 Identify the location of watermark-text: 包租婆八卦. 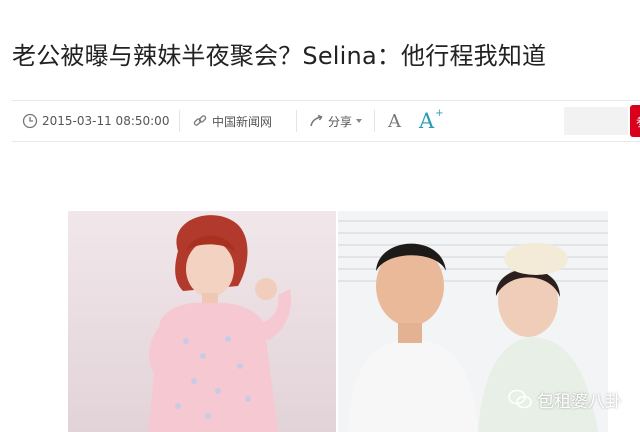
(579, 401).